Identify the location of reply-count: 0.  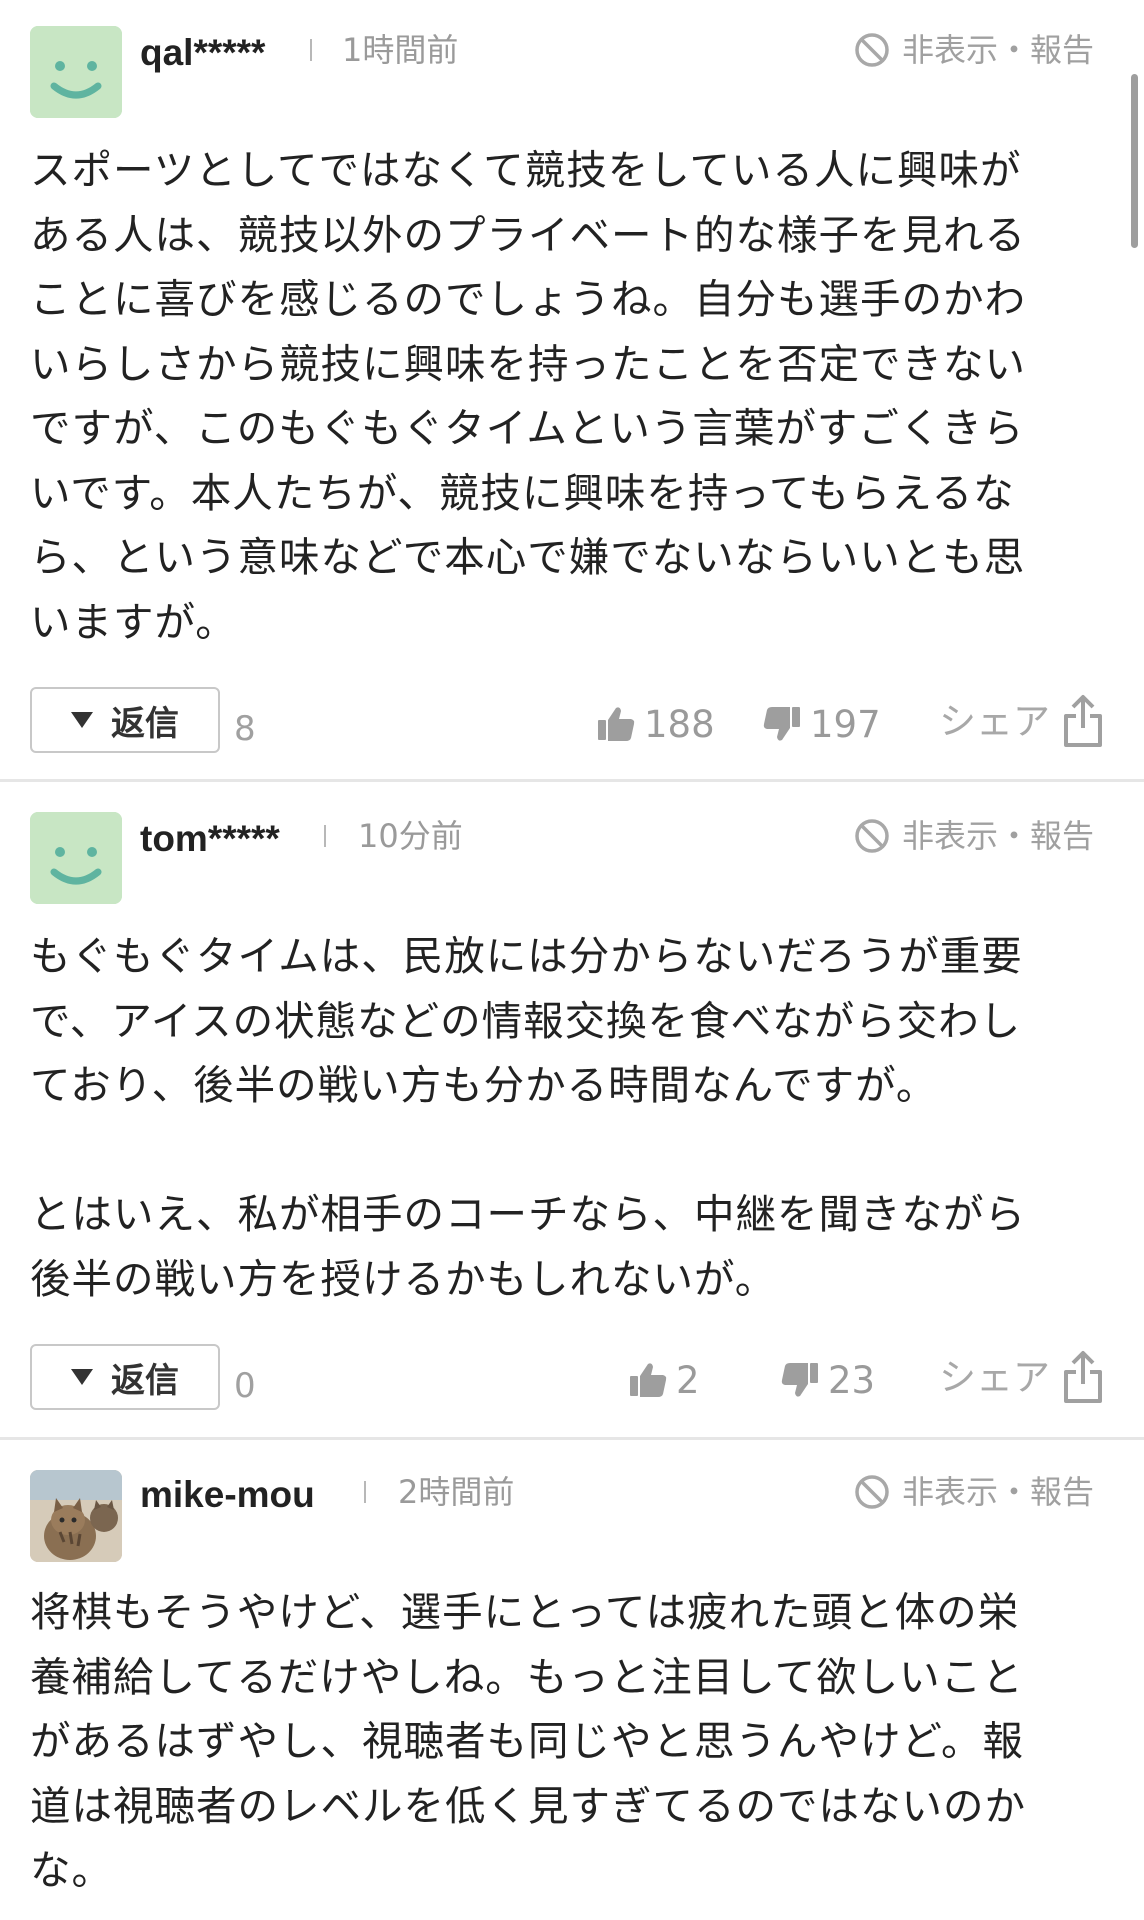
(245, 1386).